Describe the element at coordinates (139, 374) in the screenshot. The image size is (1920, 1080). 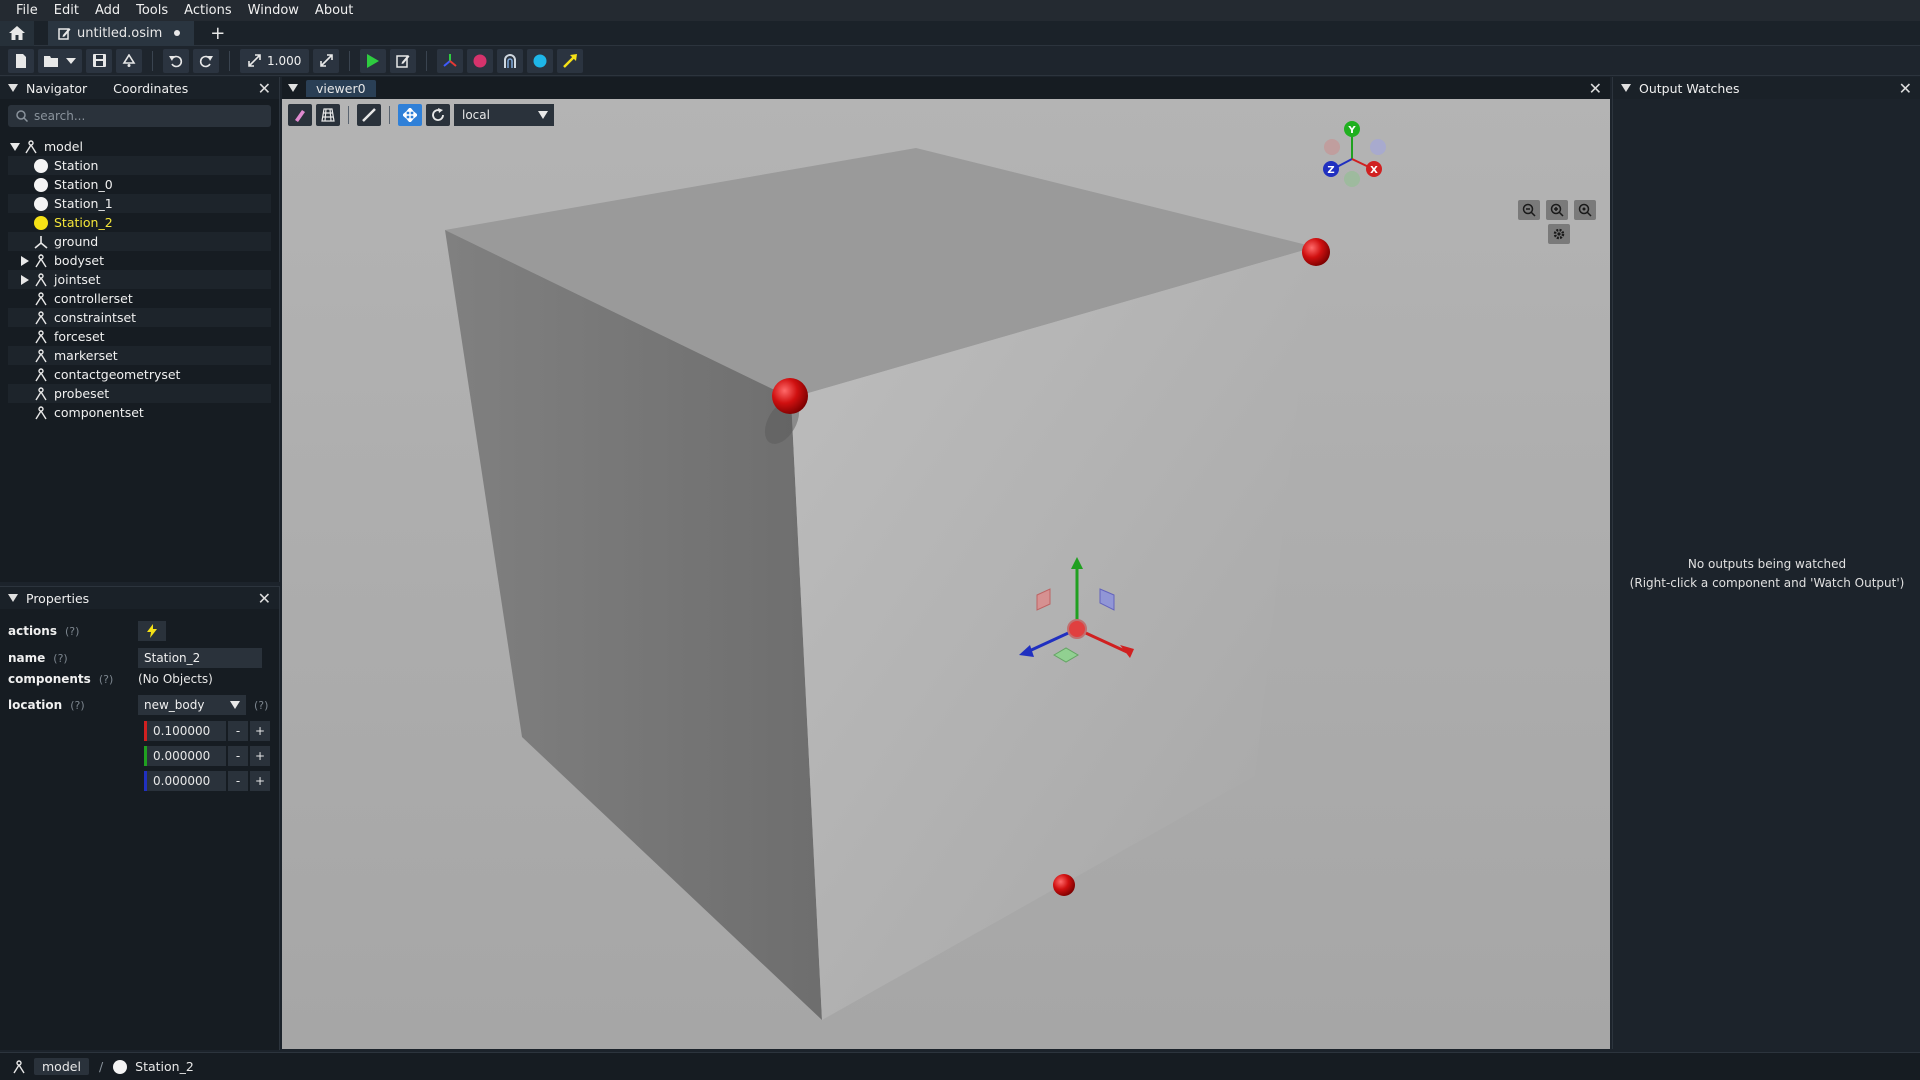
I see `tree-item-contactgeometryset: contactgeometryset` at that location.